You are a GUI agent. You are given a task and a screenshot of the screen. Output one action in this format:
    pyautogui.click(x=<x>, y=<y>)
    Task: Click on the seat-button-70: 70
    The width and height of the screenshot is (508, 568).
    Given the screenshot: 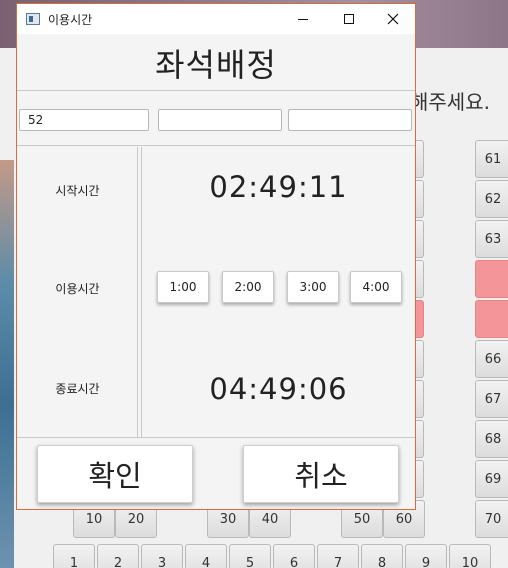 What is the action you would take?
    pyautogui.click(x=491, y=519)
    